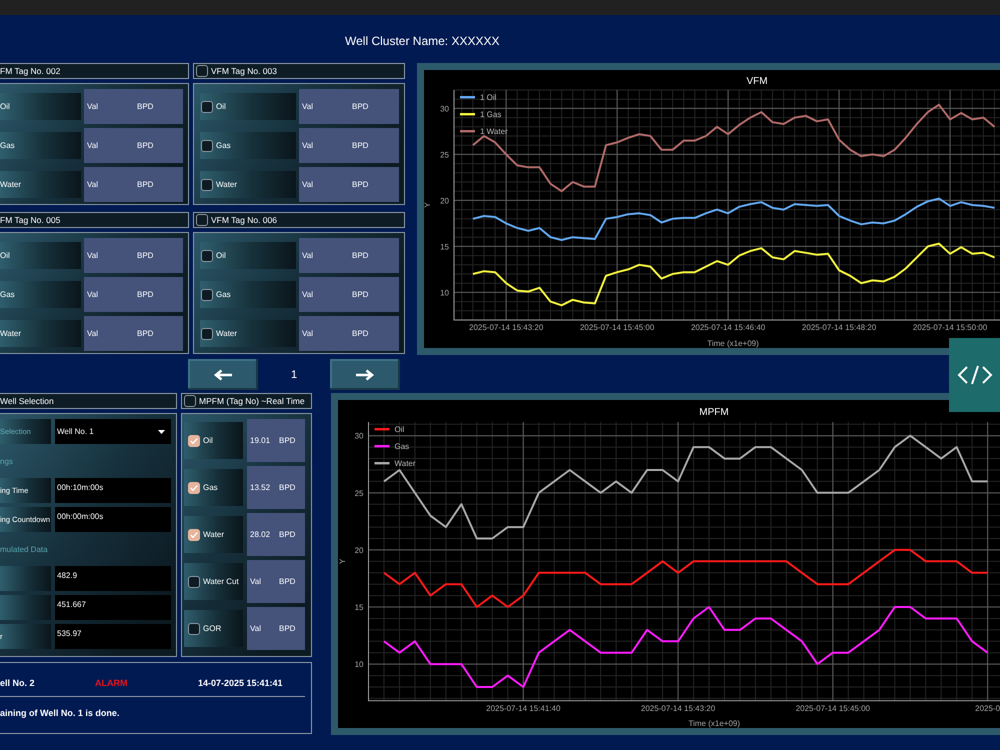 Image resolution: width=1000 pixels, height=750 pixels. I want to click on panel-title: FM Tag No. 002, so click(30, 71).